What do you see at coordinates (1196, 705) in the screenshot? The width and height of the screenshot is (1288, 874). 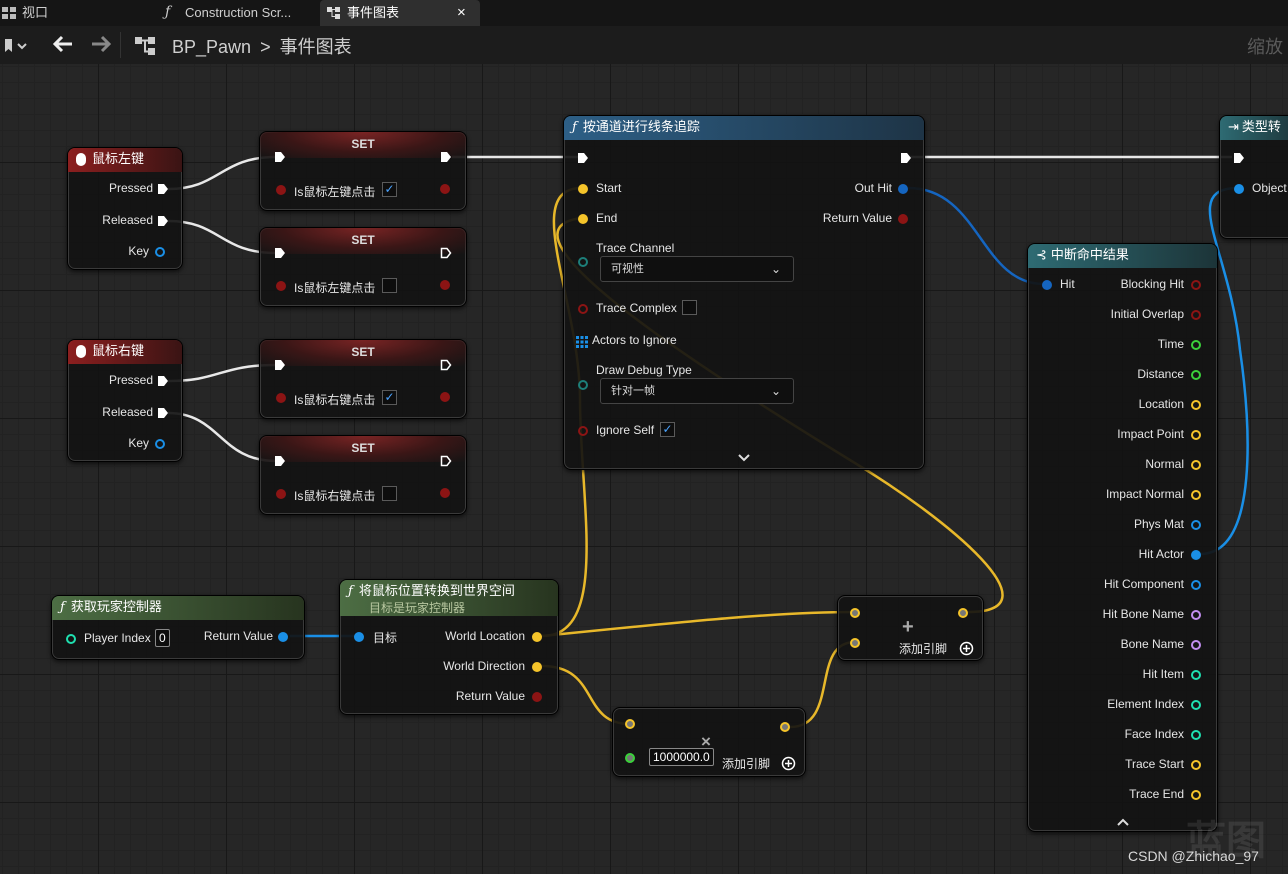 I see `element-index-pin` at bounding box center [1196, 705].